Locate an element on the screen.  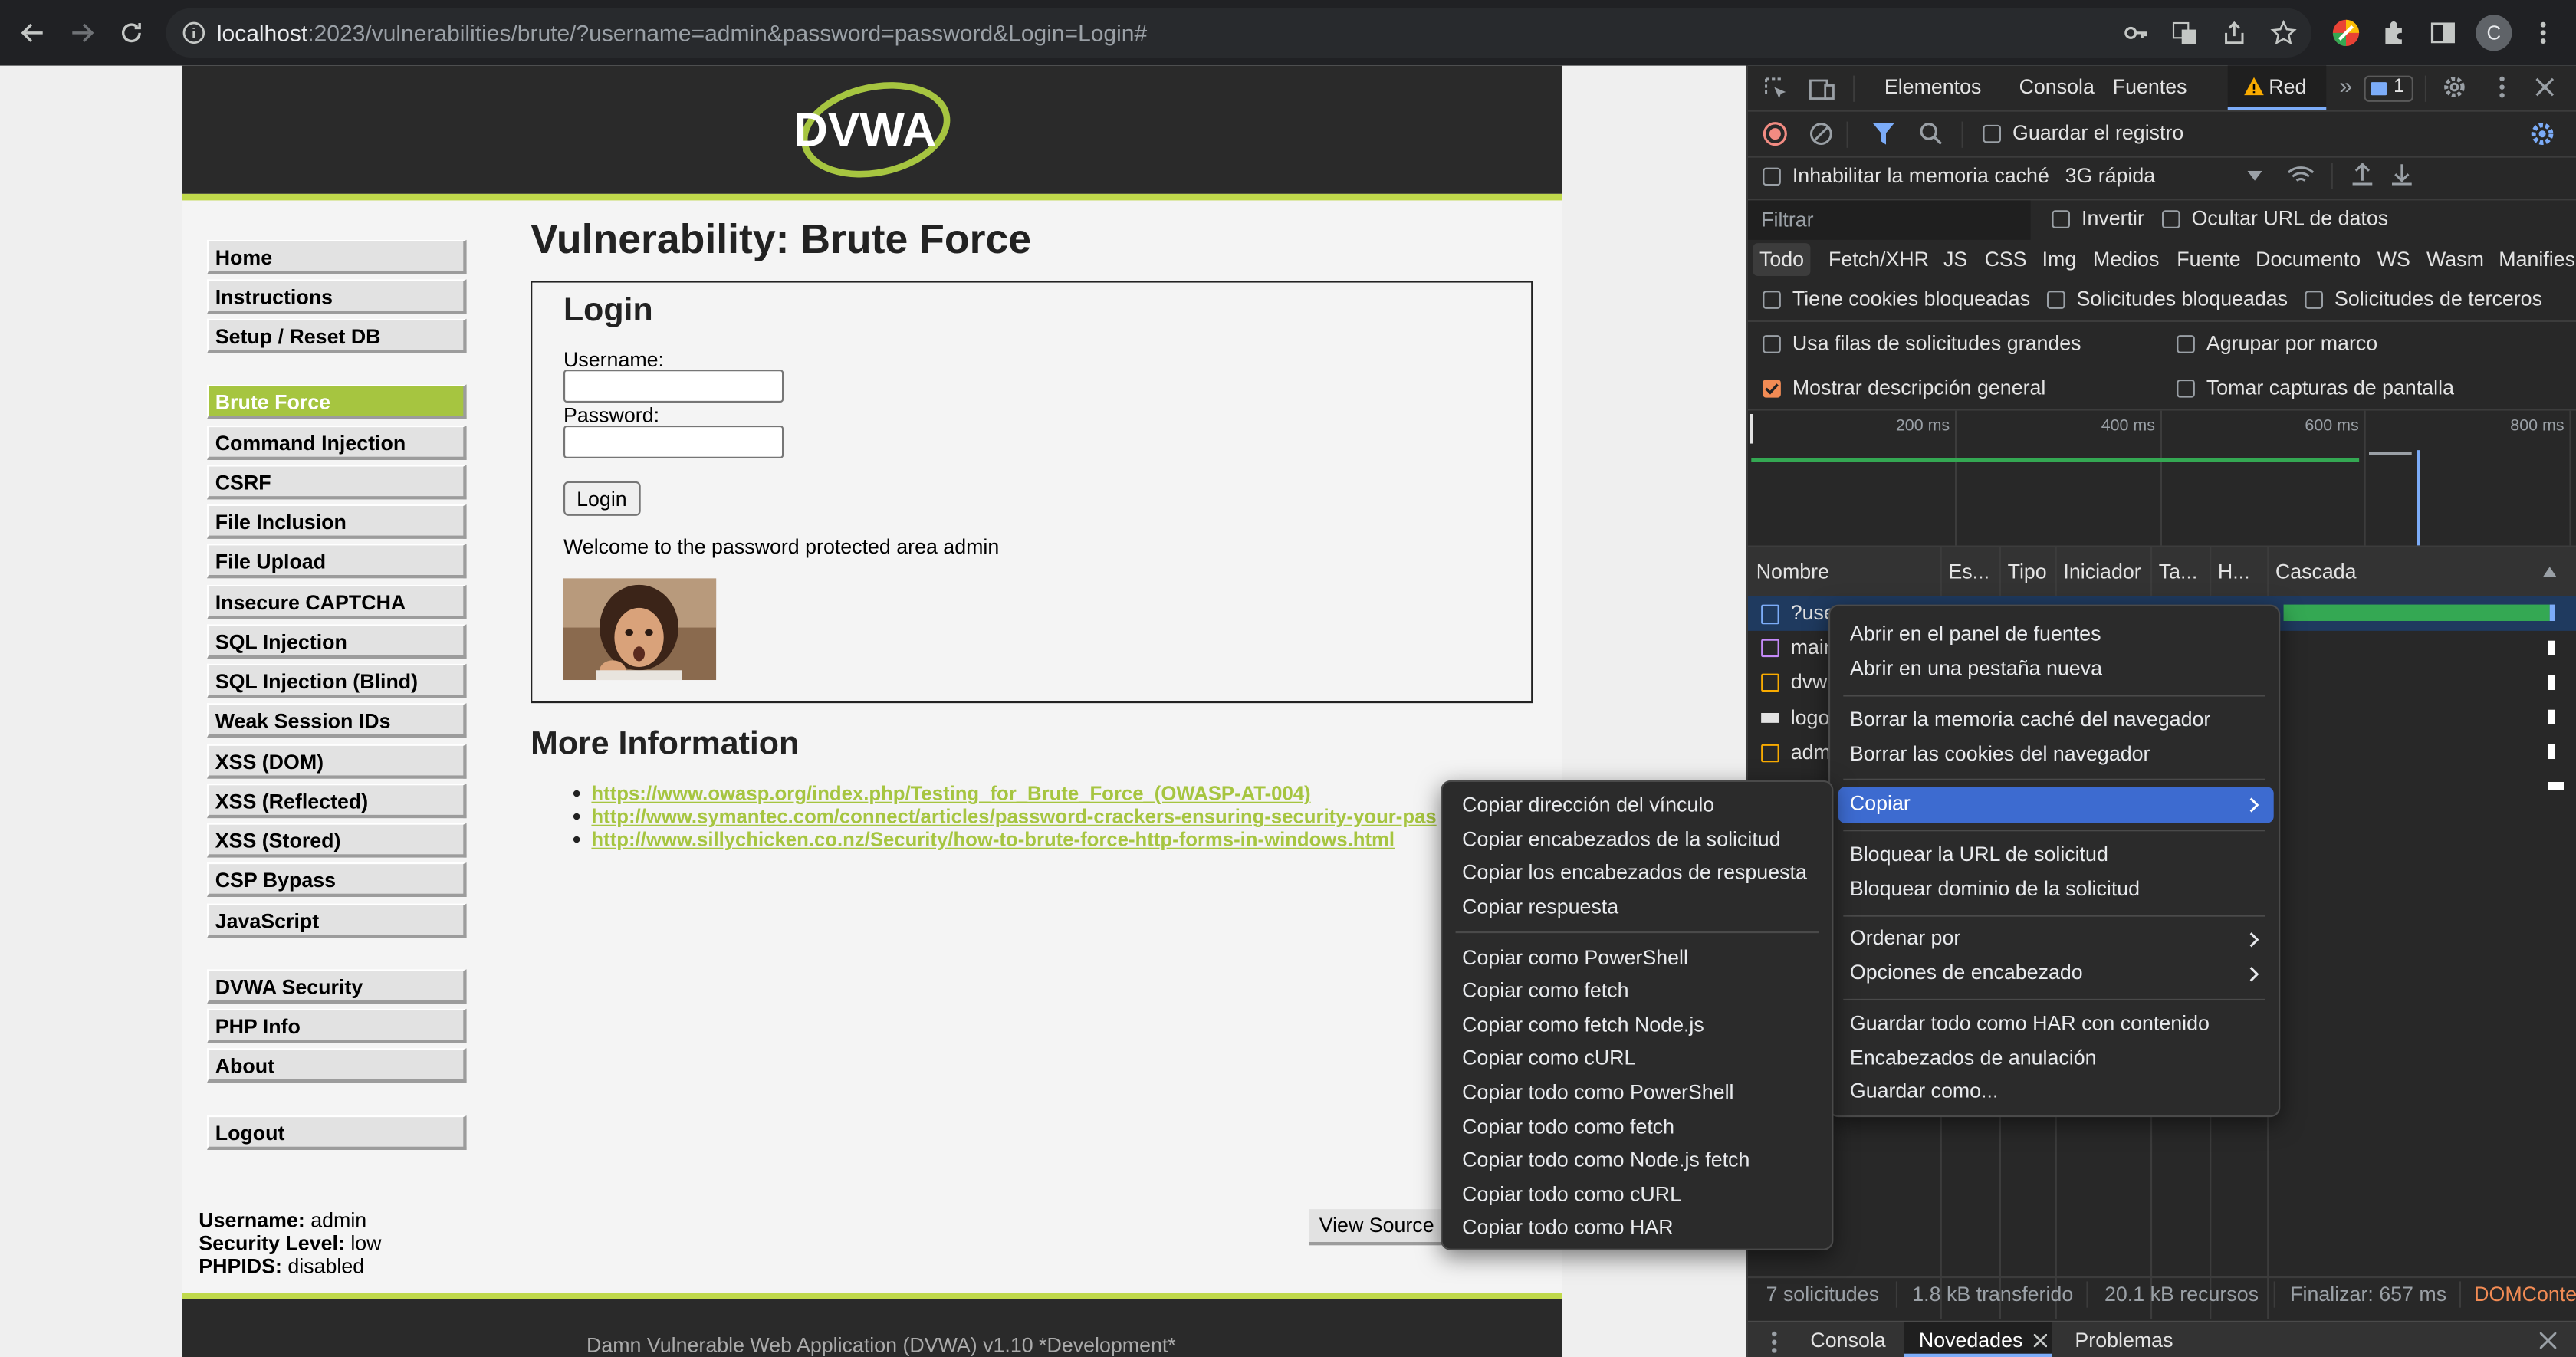
menu-clear-cookies: Borrar las cookies del navegador is located at coordinates (2000, 755).